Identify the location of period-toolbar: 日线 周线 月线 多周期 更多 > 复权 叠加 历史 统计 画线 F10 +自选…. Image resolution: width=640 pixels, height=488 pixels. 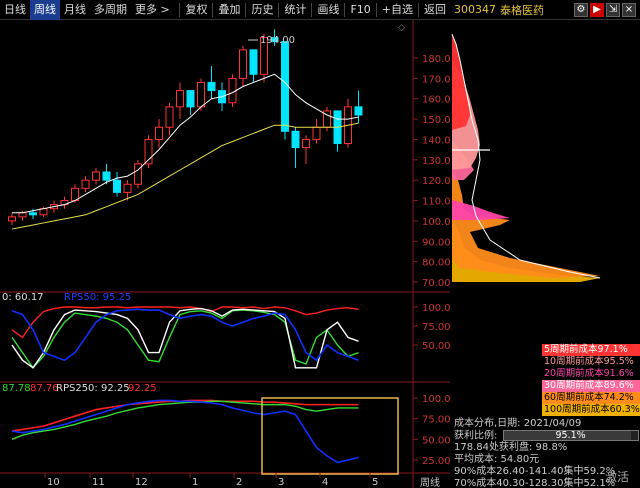
(225, 10).